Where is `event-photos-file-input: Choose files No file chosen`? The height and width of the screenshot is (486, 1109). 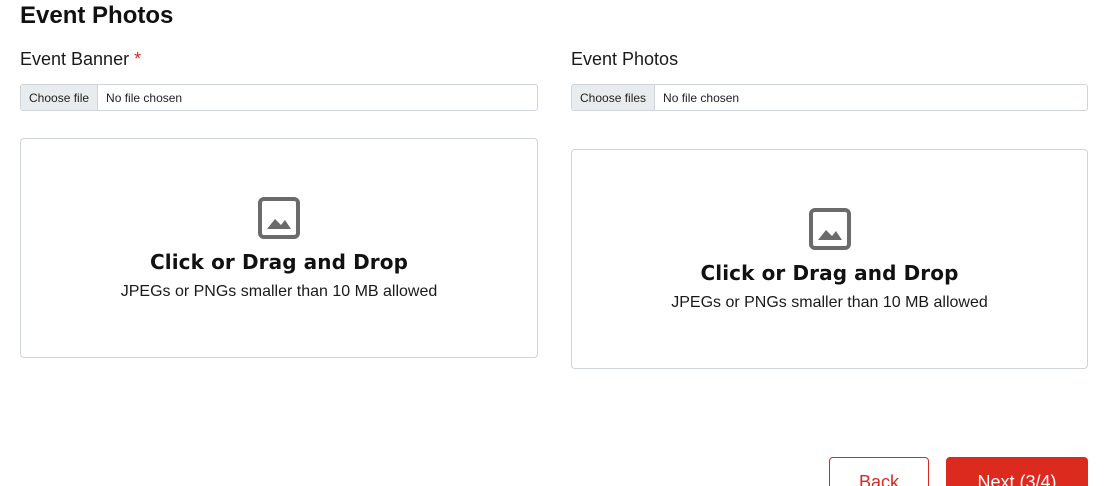
event-photos-file-input: Choose files No file chosen is located at coordinates (829, 97).